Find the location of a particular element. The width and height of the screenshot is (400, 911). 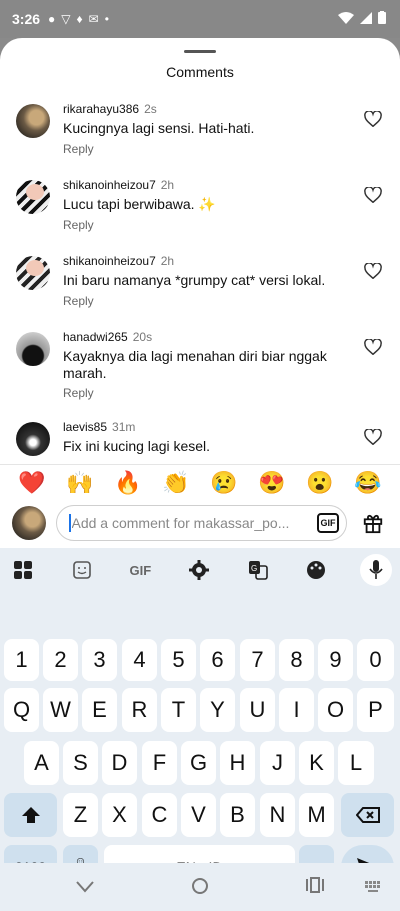

shield-icon: ▽ is located at coordinates (66, 19).